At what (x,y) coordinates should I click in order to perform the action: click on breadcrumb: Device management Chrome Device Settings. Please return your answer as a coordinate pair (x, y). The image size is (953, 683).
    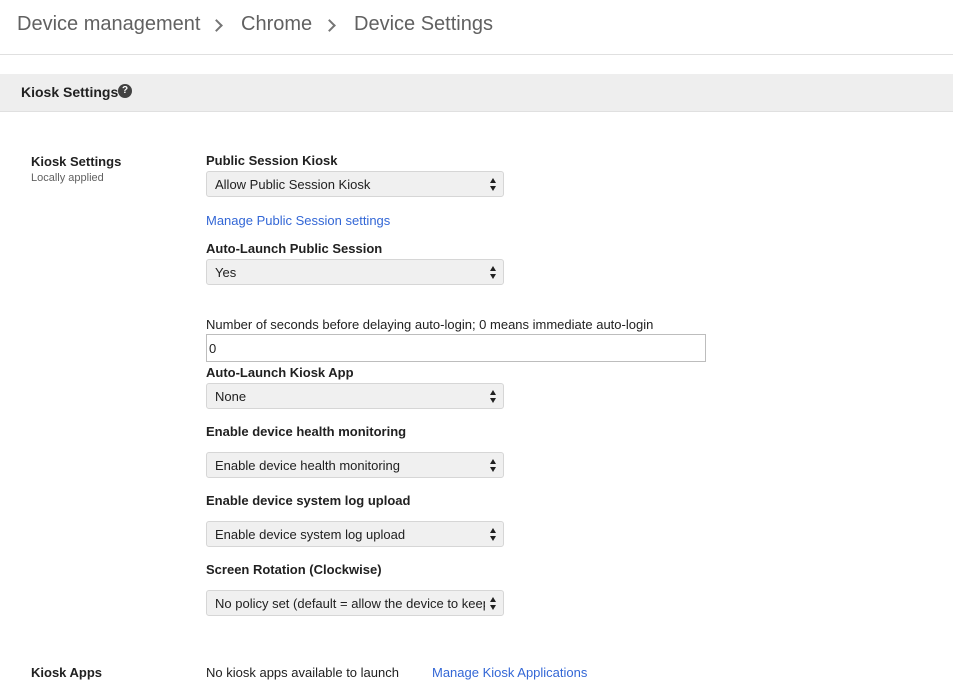
    Looking at the image, I should click on (476, 27).